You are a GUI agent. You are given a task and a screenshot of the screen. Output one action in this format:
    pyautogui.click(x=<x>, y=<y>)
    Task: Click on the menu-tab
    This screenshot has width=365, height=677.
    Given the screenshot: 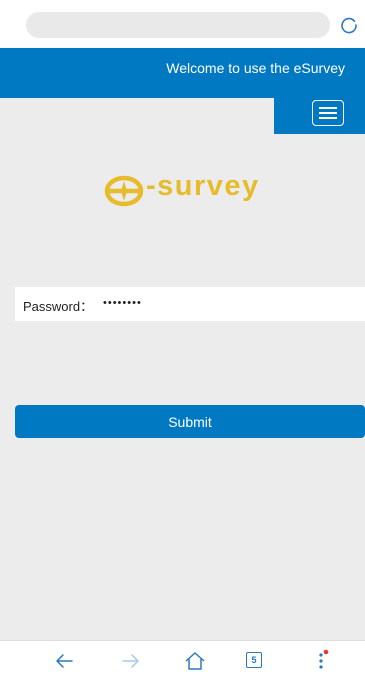 What is the action you would take?
    pyautogui.click(x=319, y=116)
    